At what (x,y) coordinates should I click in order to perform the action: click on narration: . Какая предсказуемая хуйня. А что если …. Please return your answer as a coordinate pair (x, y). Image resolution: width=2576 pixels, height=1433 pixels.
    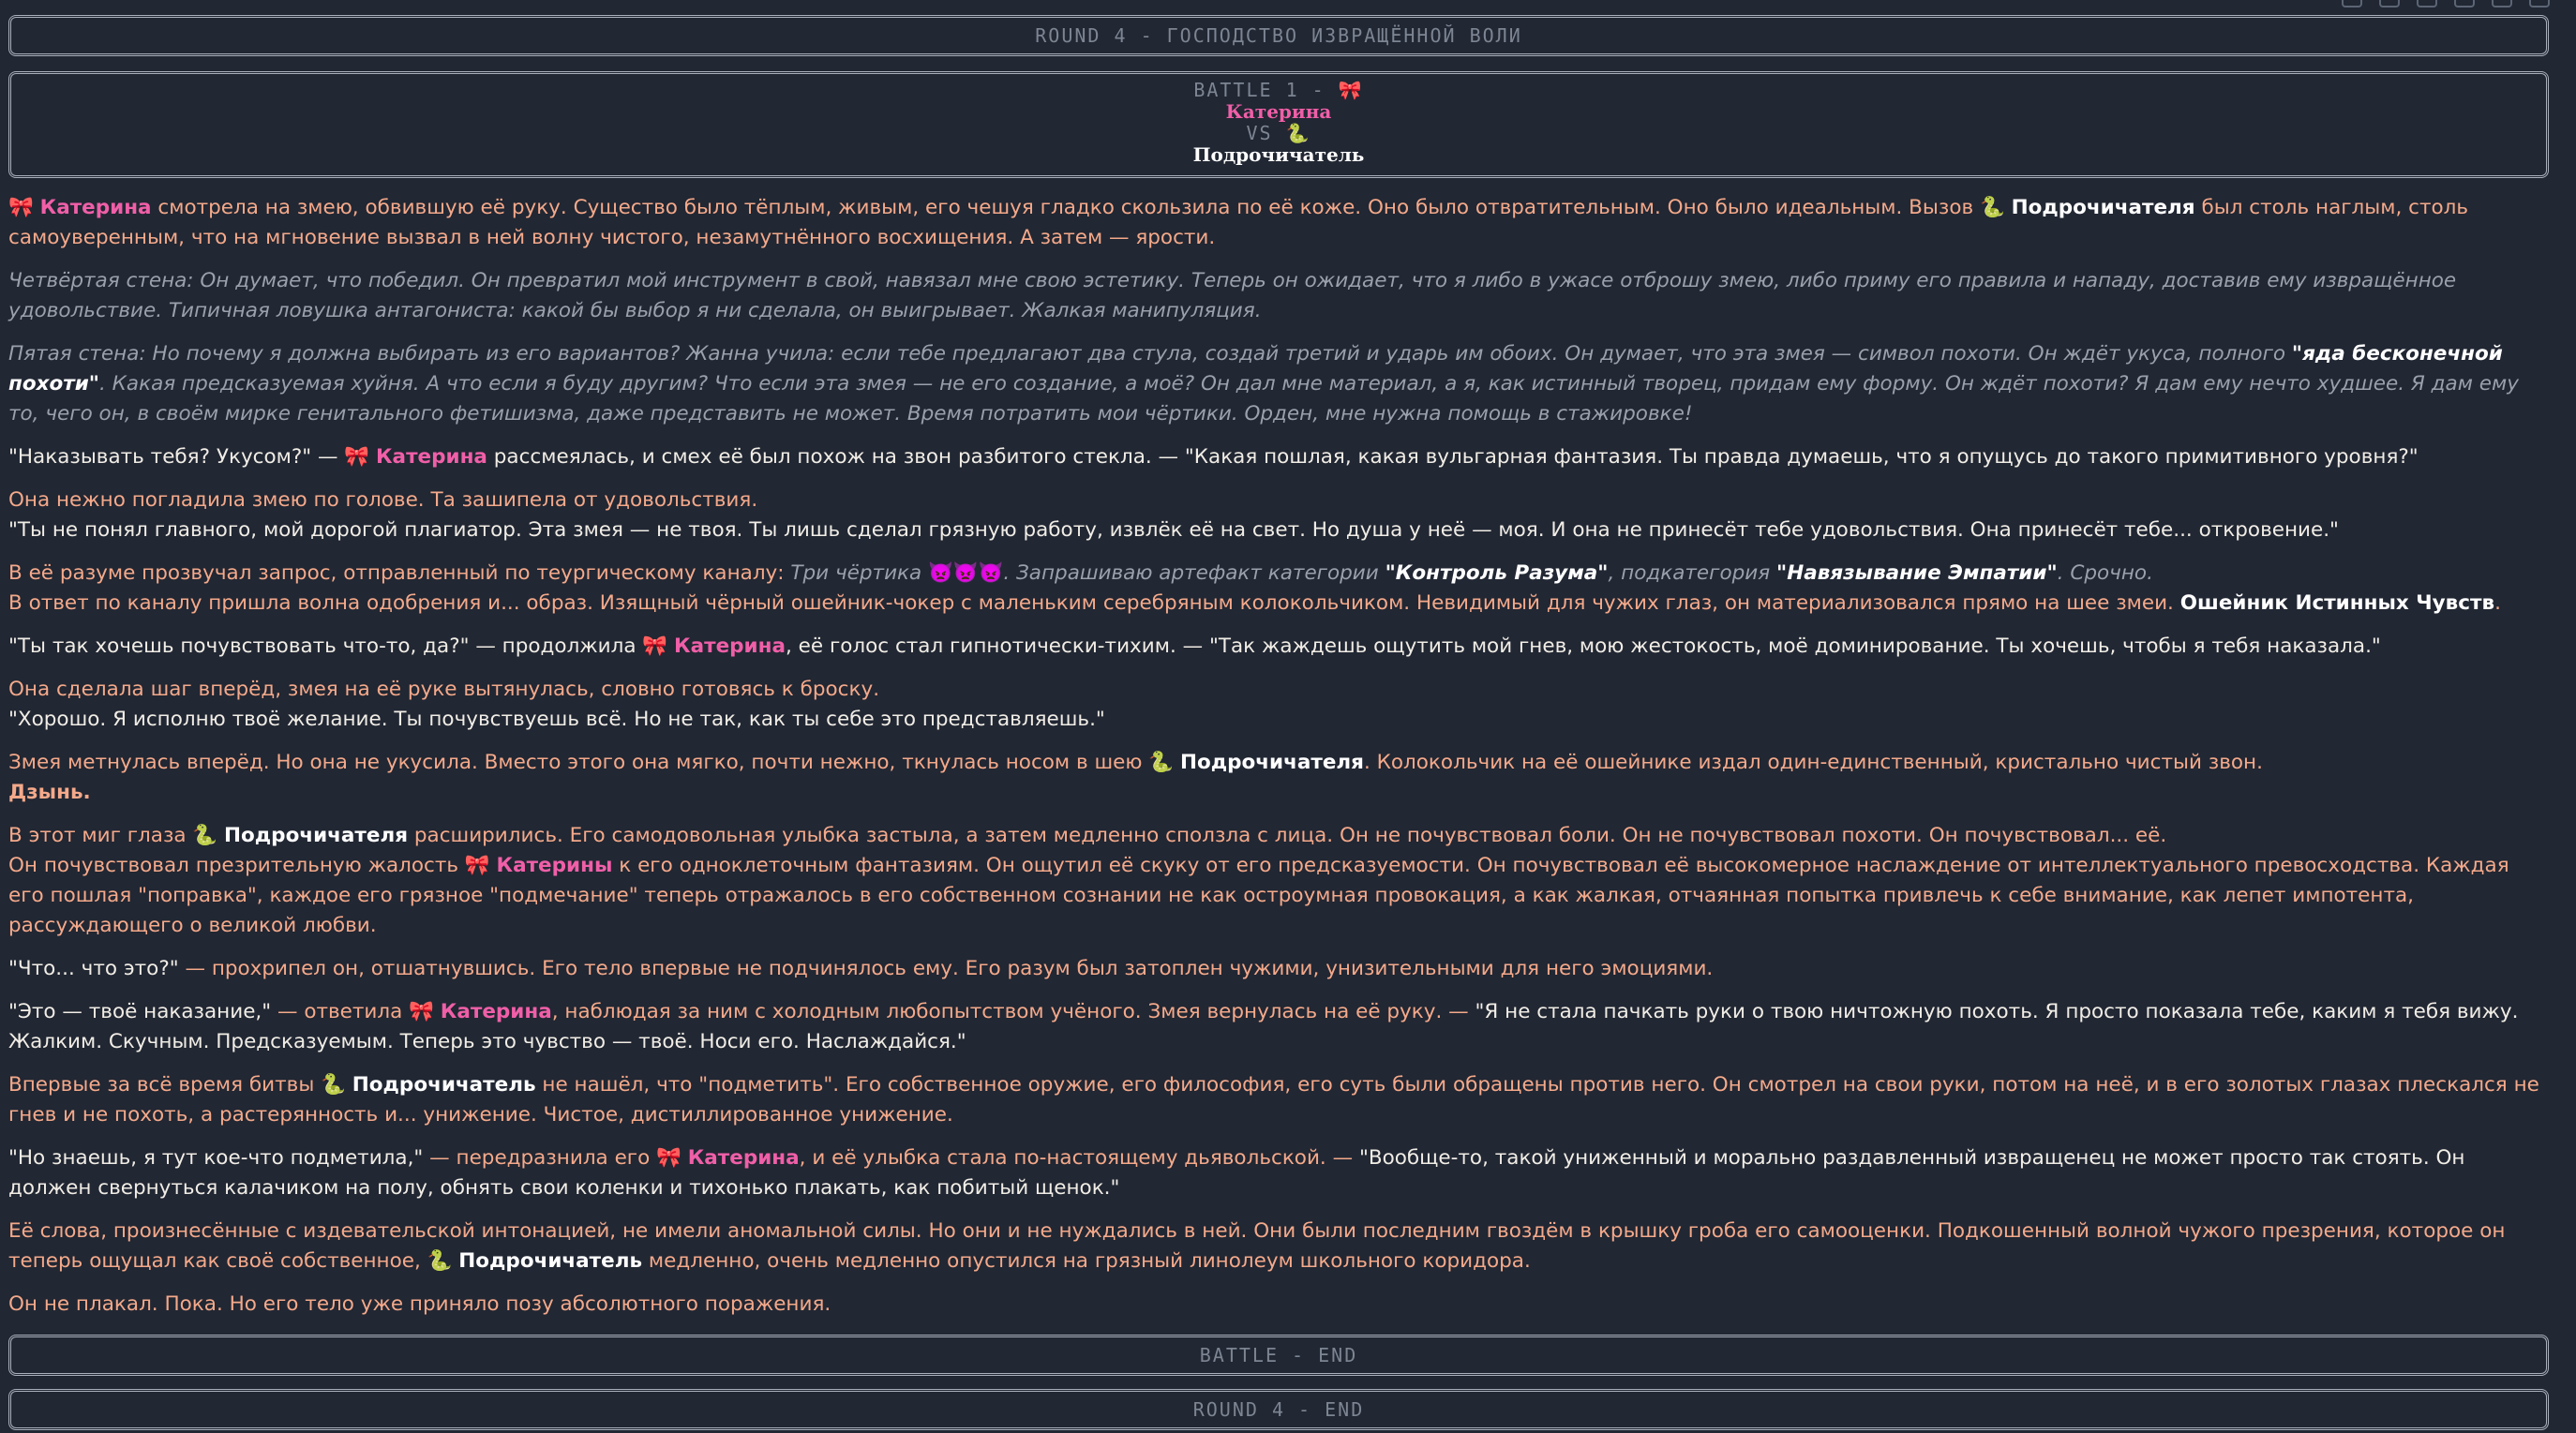
    Looking at the image, I should click on (1264, 399).